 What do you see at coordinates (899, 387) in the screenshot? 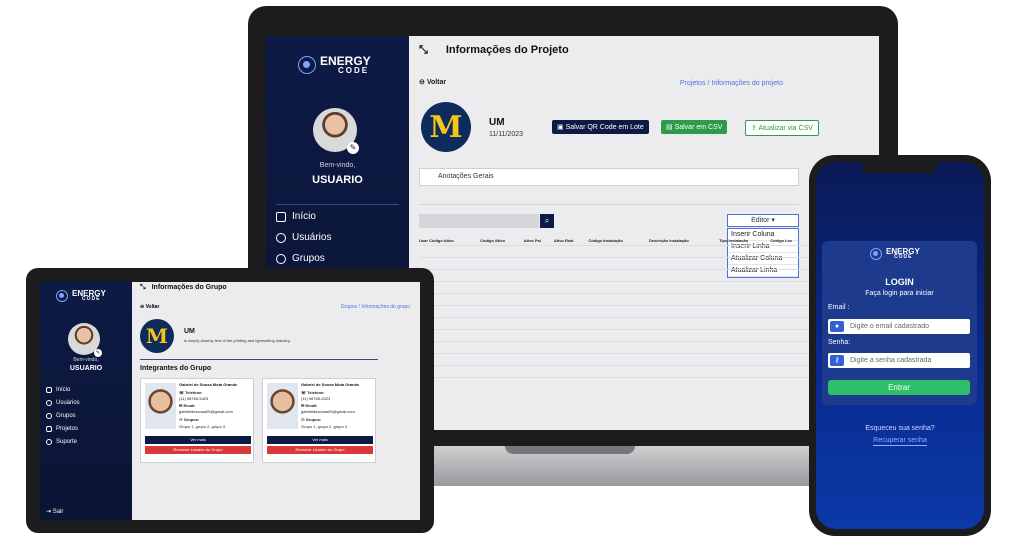
I see `login-button: Entrar` at bounding box center [899, 387].